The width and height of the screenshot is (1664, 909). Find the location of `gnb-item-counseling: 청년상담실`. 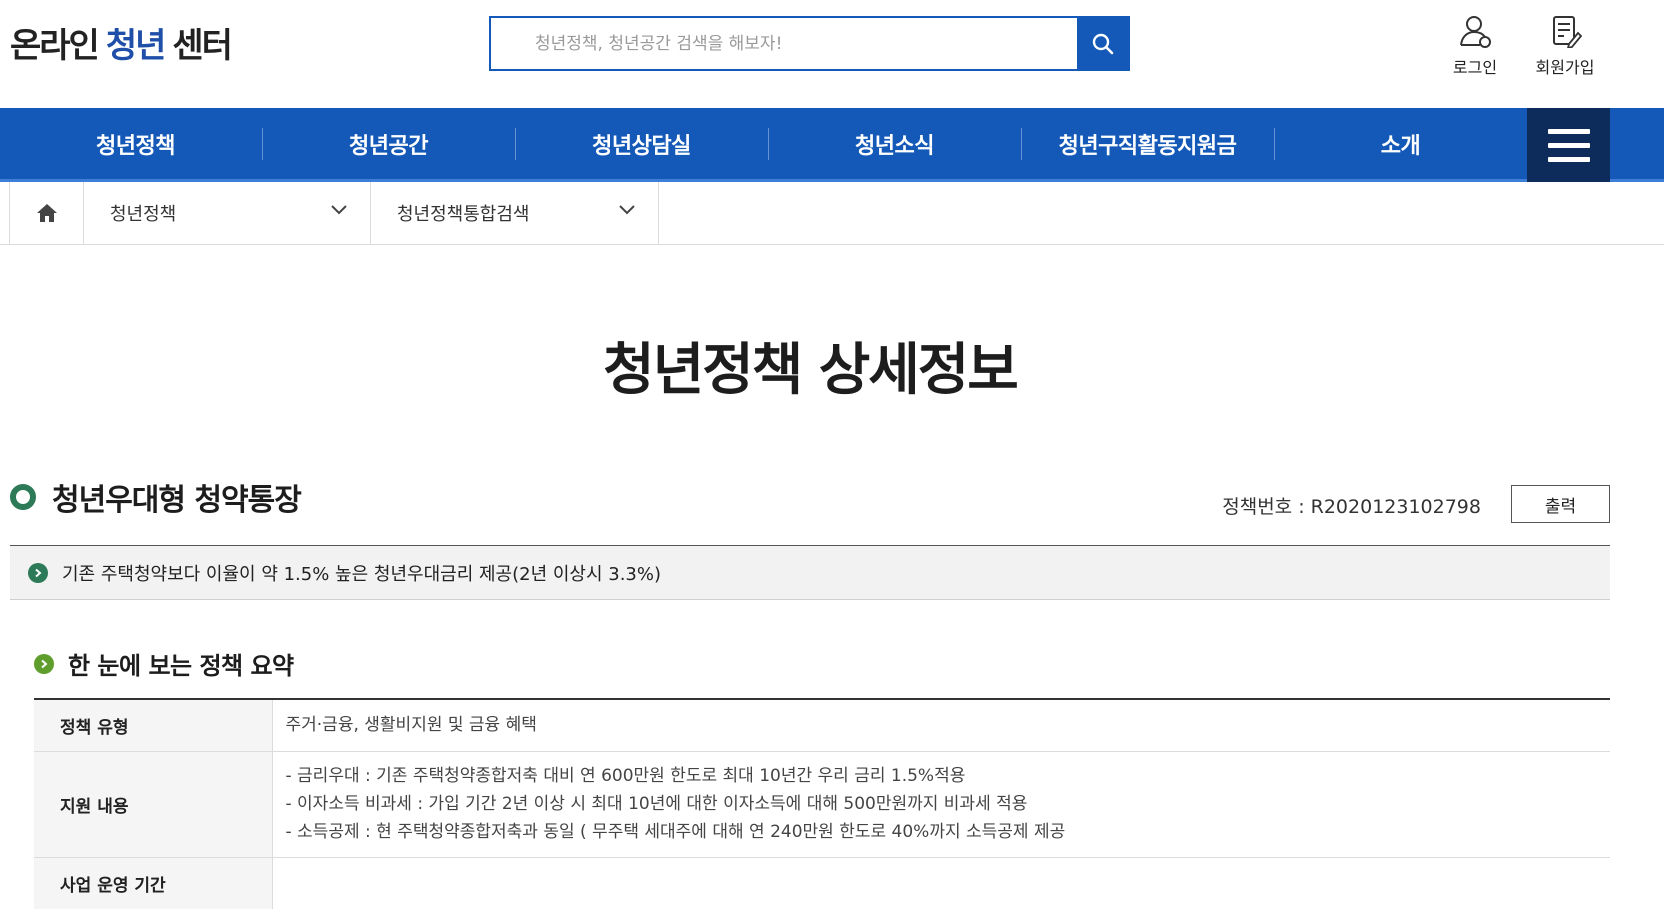

gnb-item-counseling: 청년상담실 is located at coordinates (641, 143).